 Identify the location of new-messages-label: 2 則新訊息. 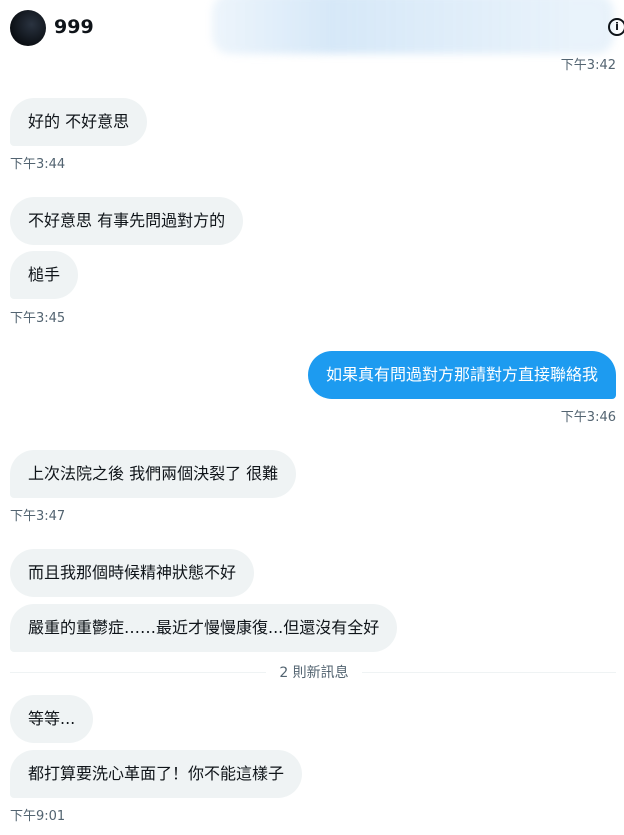
(314, 672).